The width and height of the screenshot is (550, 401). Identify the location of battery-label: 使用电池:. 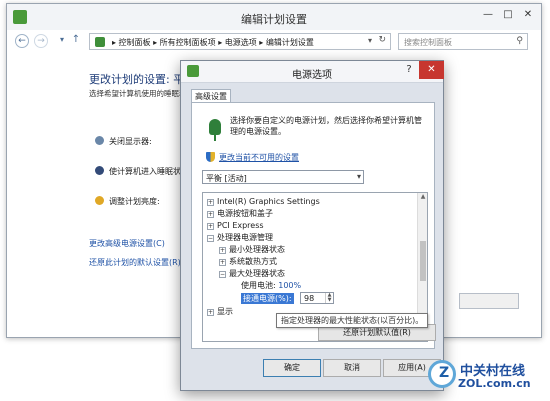
(258, 285).